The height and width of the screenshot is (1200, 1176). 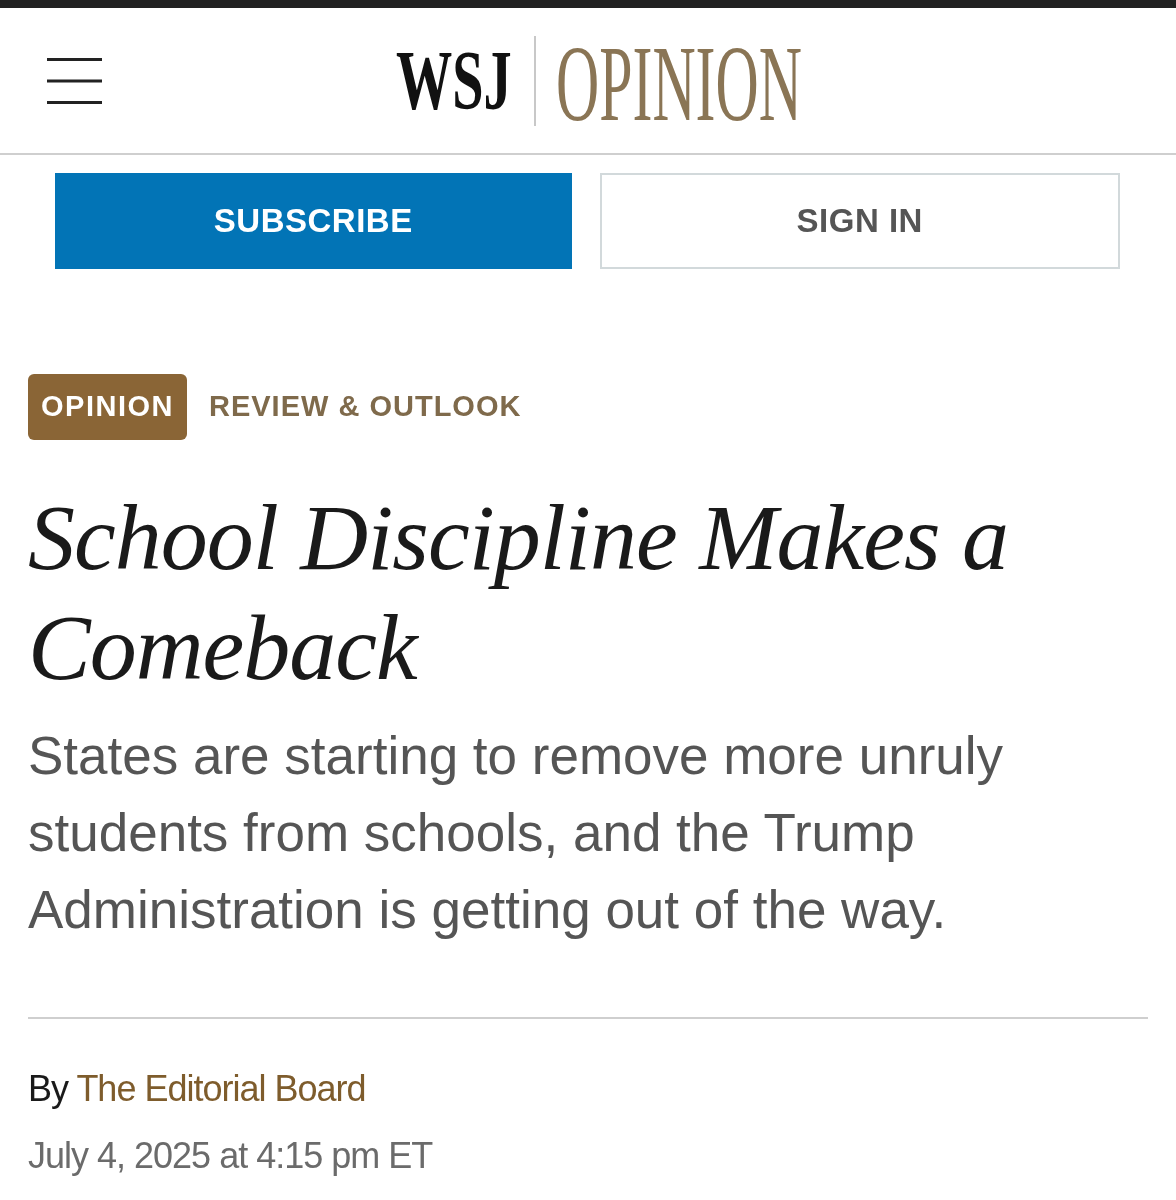 I want to click on logo-wordmark: WSJ, so click(x=454, y=80).